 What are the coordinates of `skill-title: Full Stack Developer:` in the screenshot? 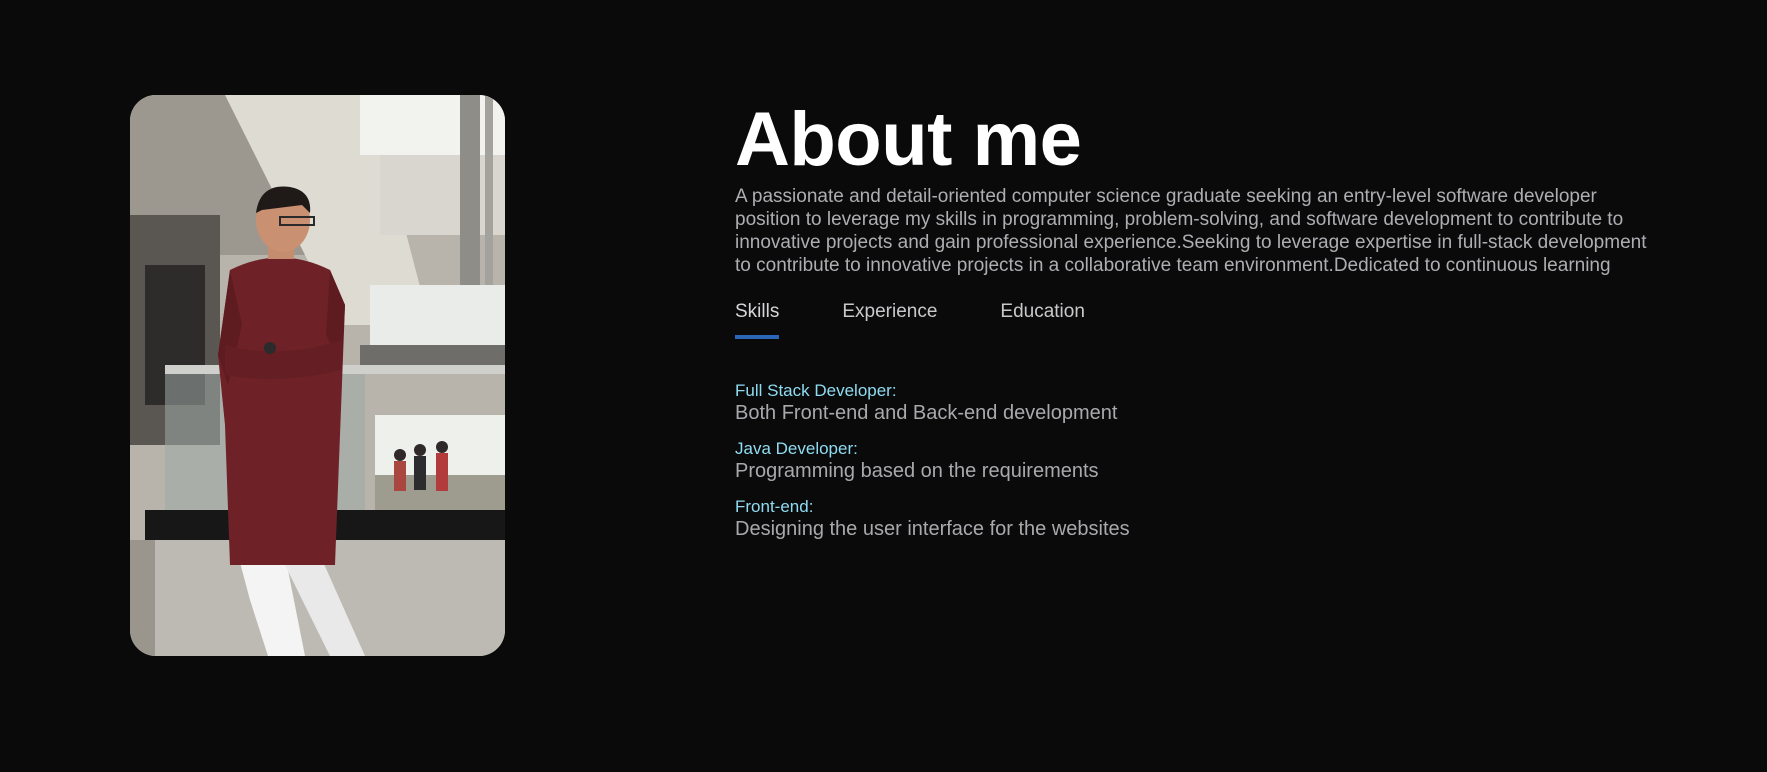 It's located at (816, 390).